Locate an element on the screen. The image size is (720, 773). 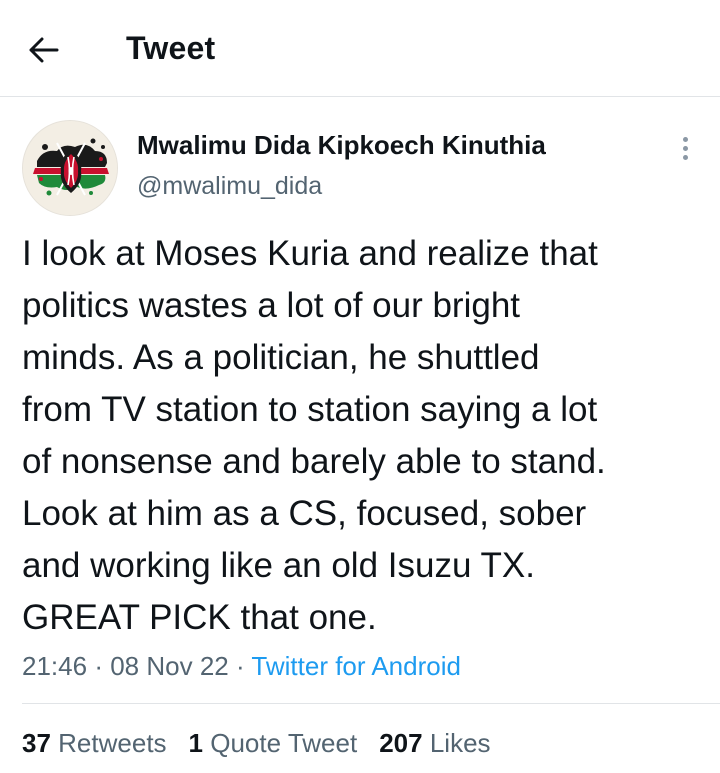
tweet-metadata: 21:46 · 08 Nov 22 · Twitter for Android is located at coordinates (241, 666).